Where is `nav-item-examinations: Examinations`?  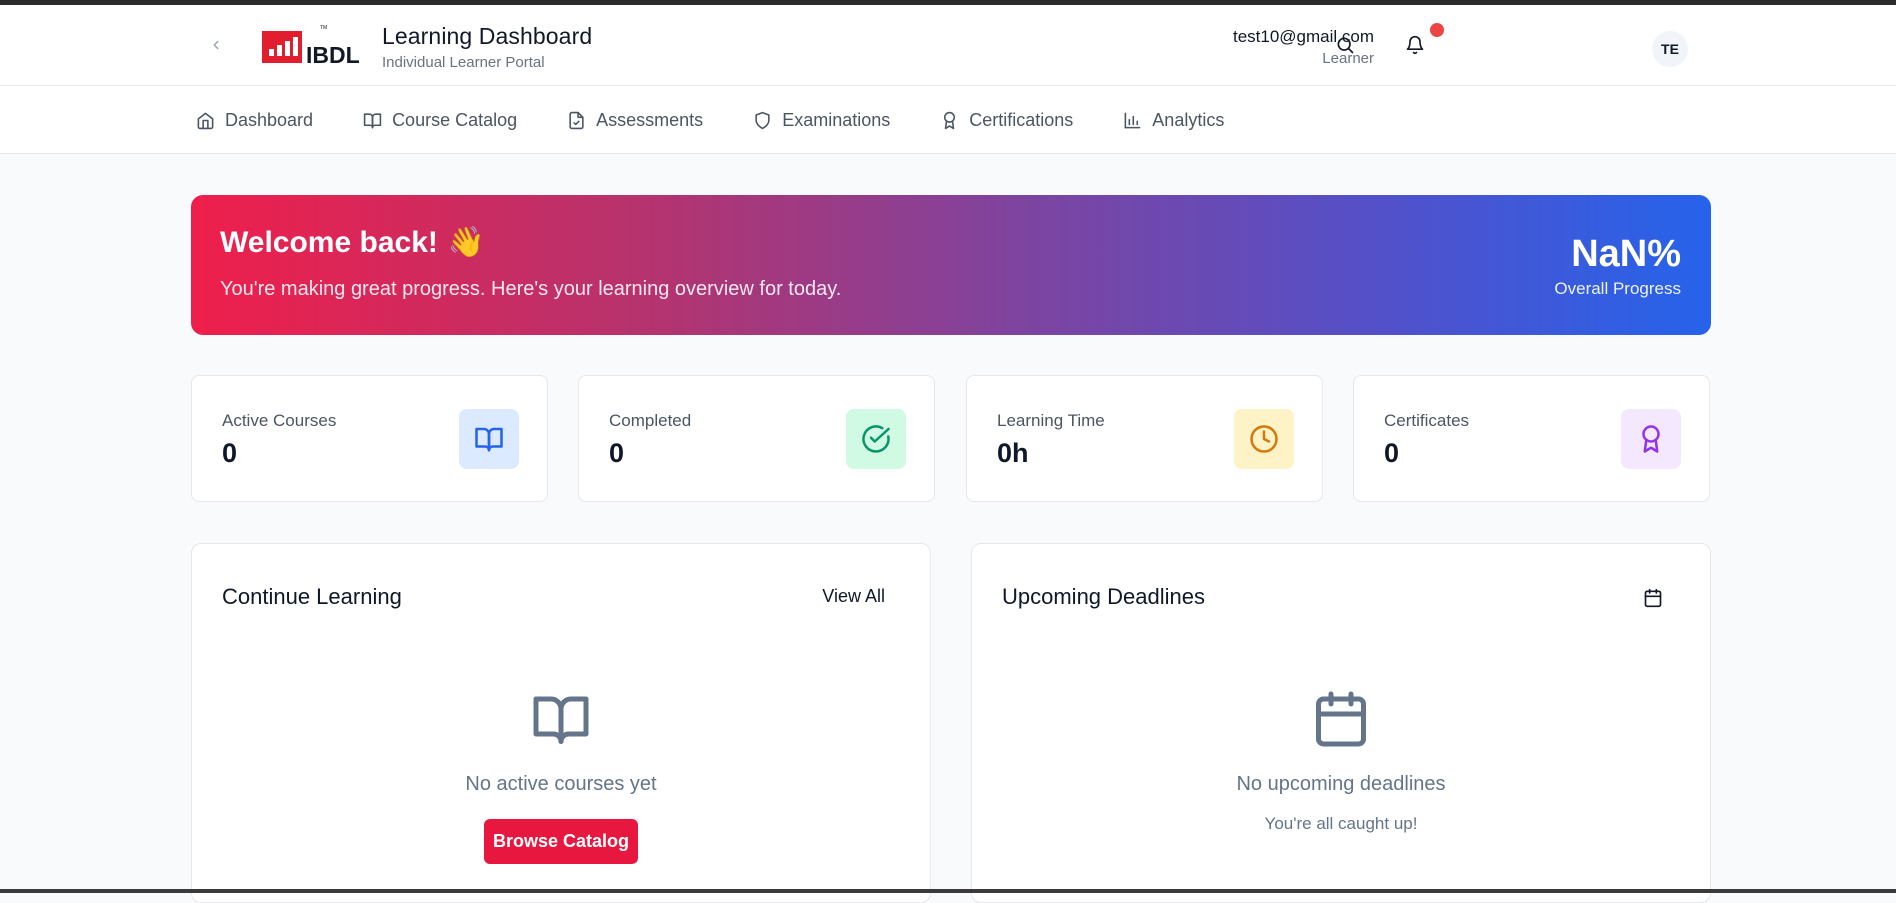 nav-item-examinations: Examinations is located at coordinates (821, 120).